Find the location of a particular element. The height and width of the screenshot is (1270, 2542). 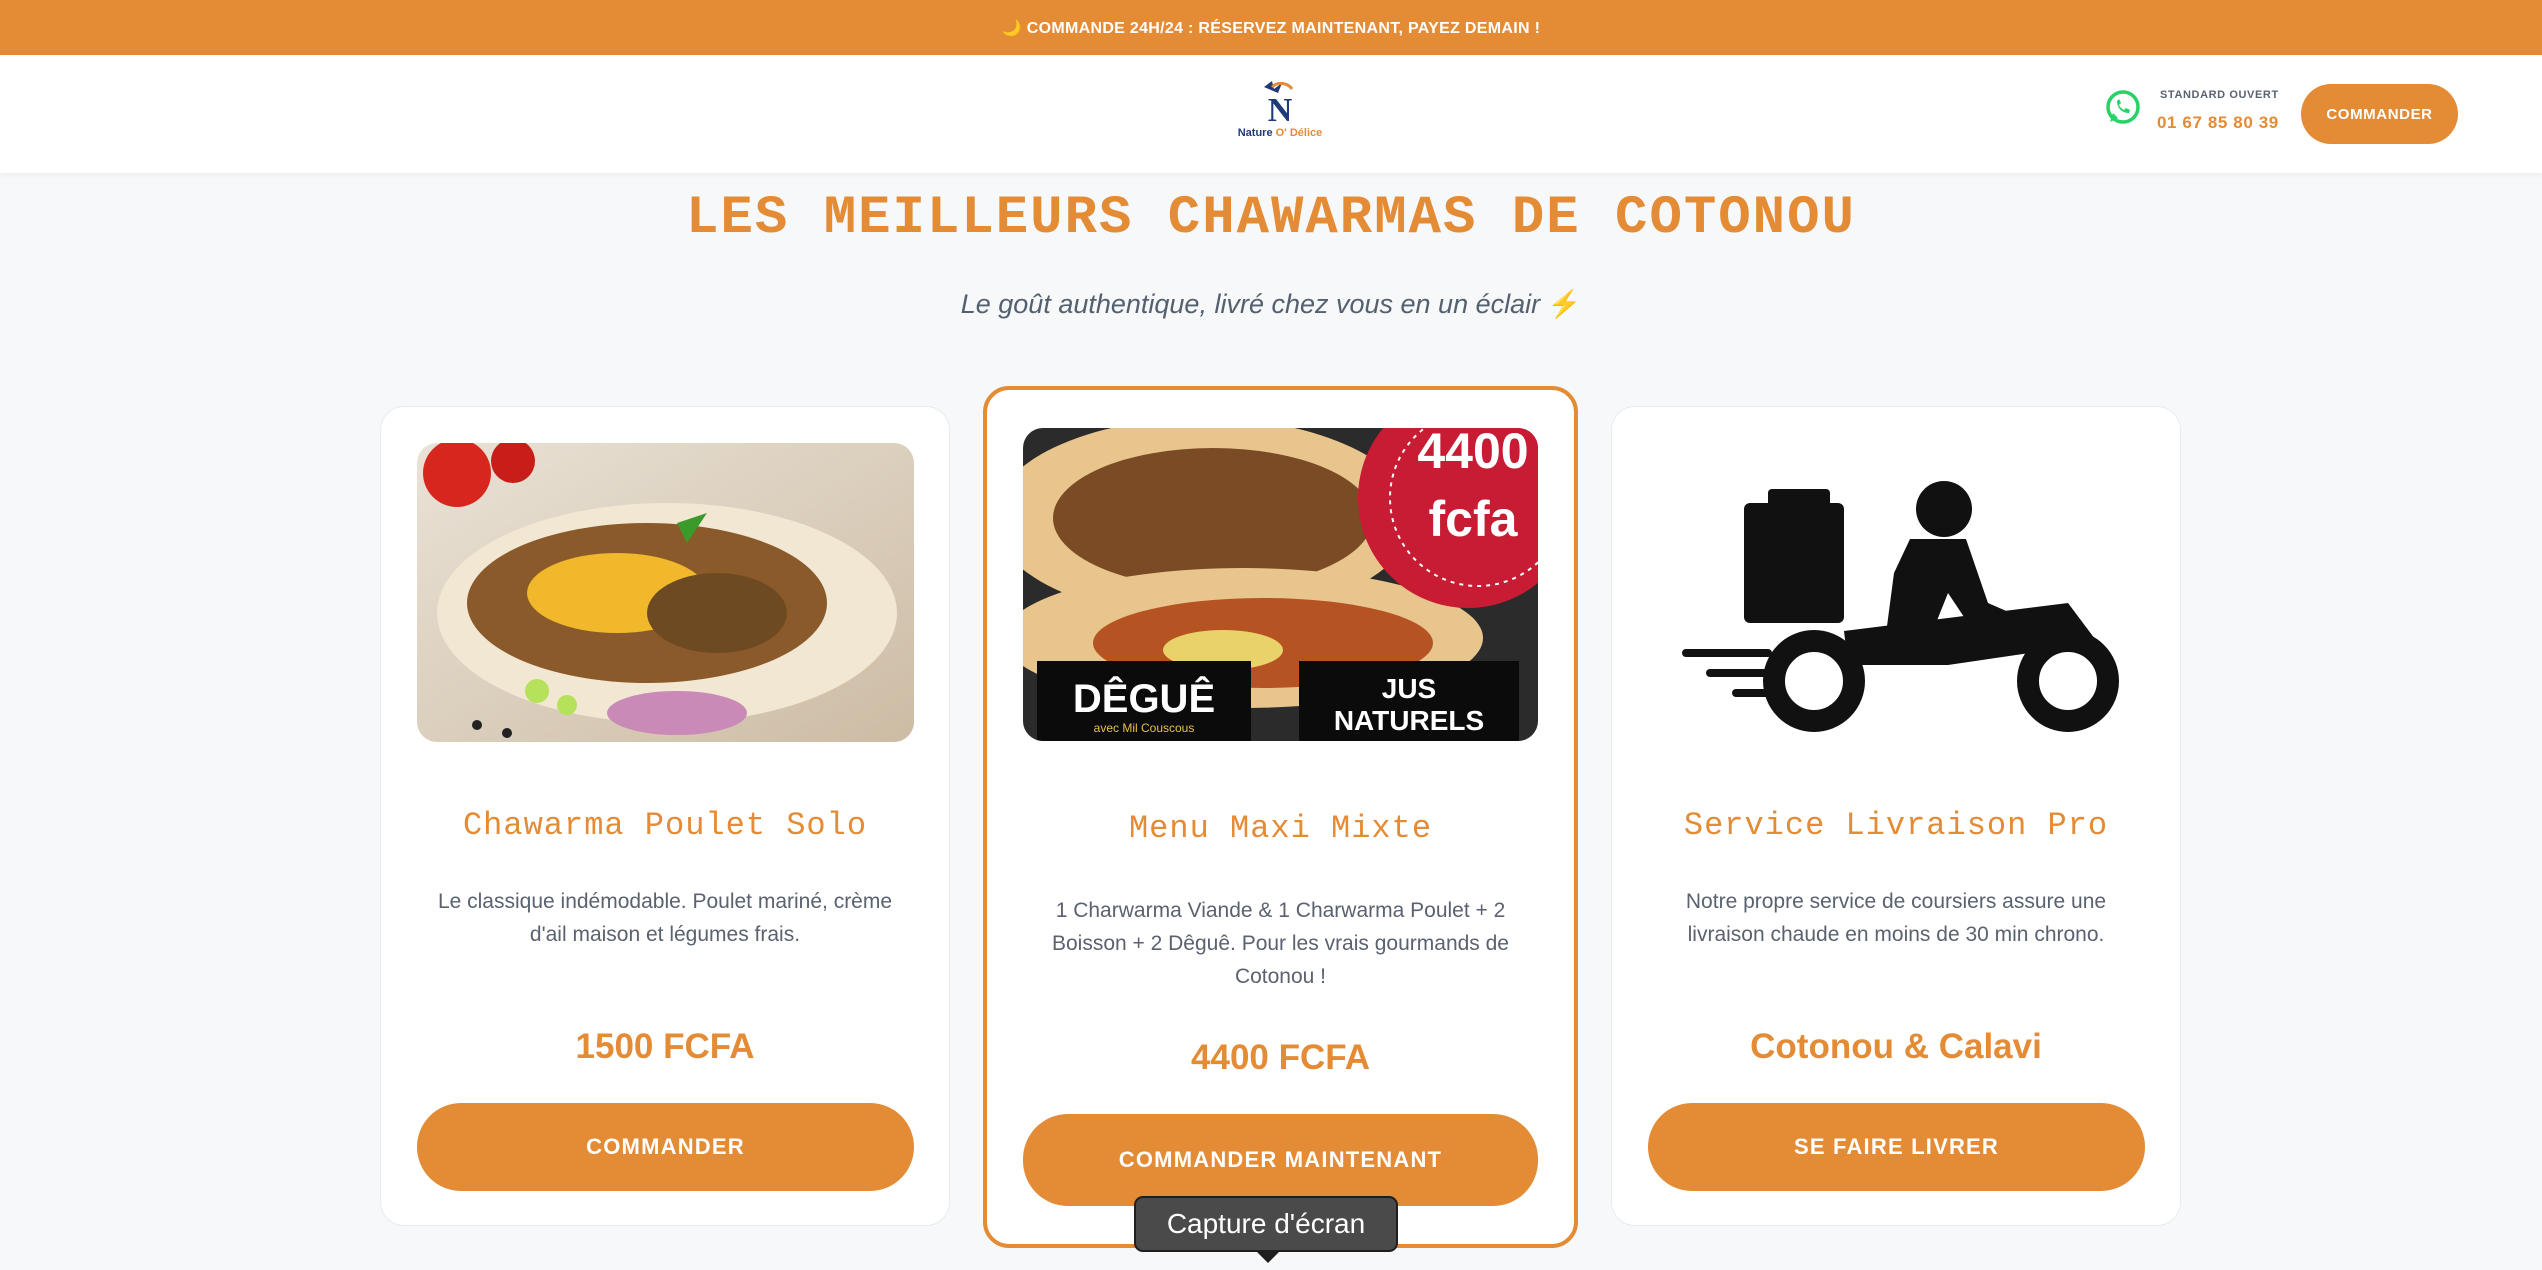

card-title: Service Livraison Pro is located at coordinates (1896, 825).